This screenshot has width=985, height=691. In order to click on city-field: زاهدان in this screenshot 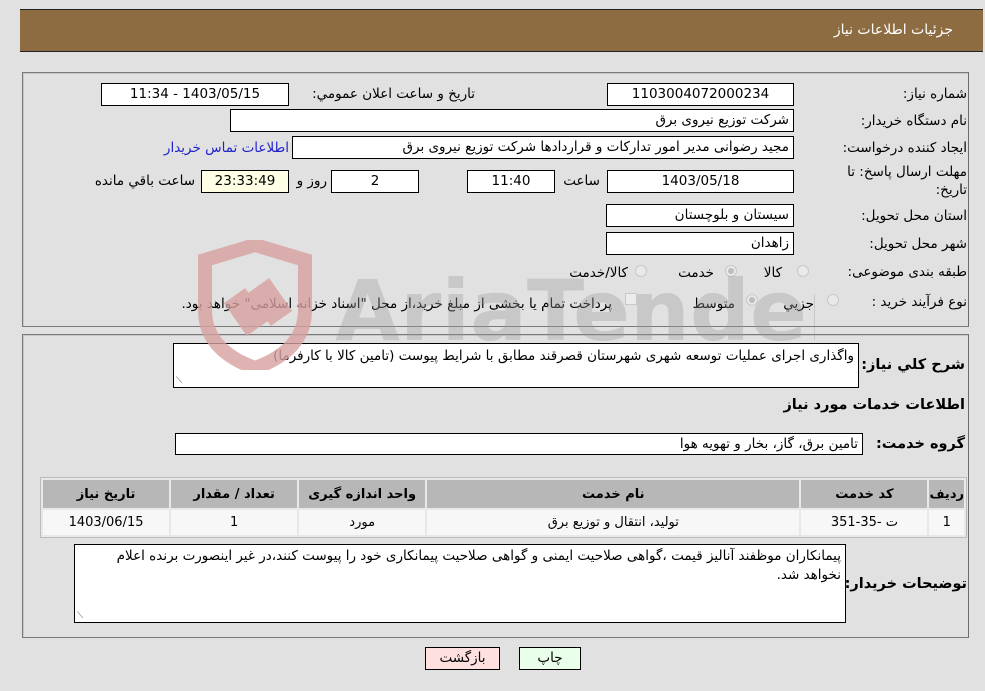, I will do `click(700, 243)`.